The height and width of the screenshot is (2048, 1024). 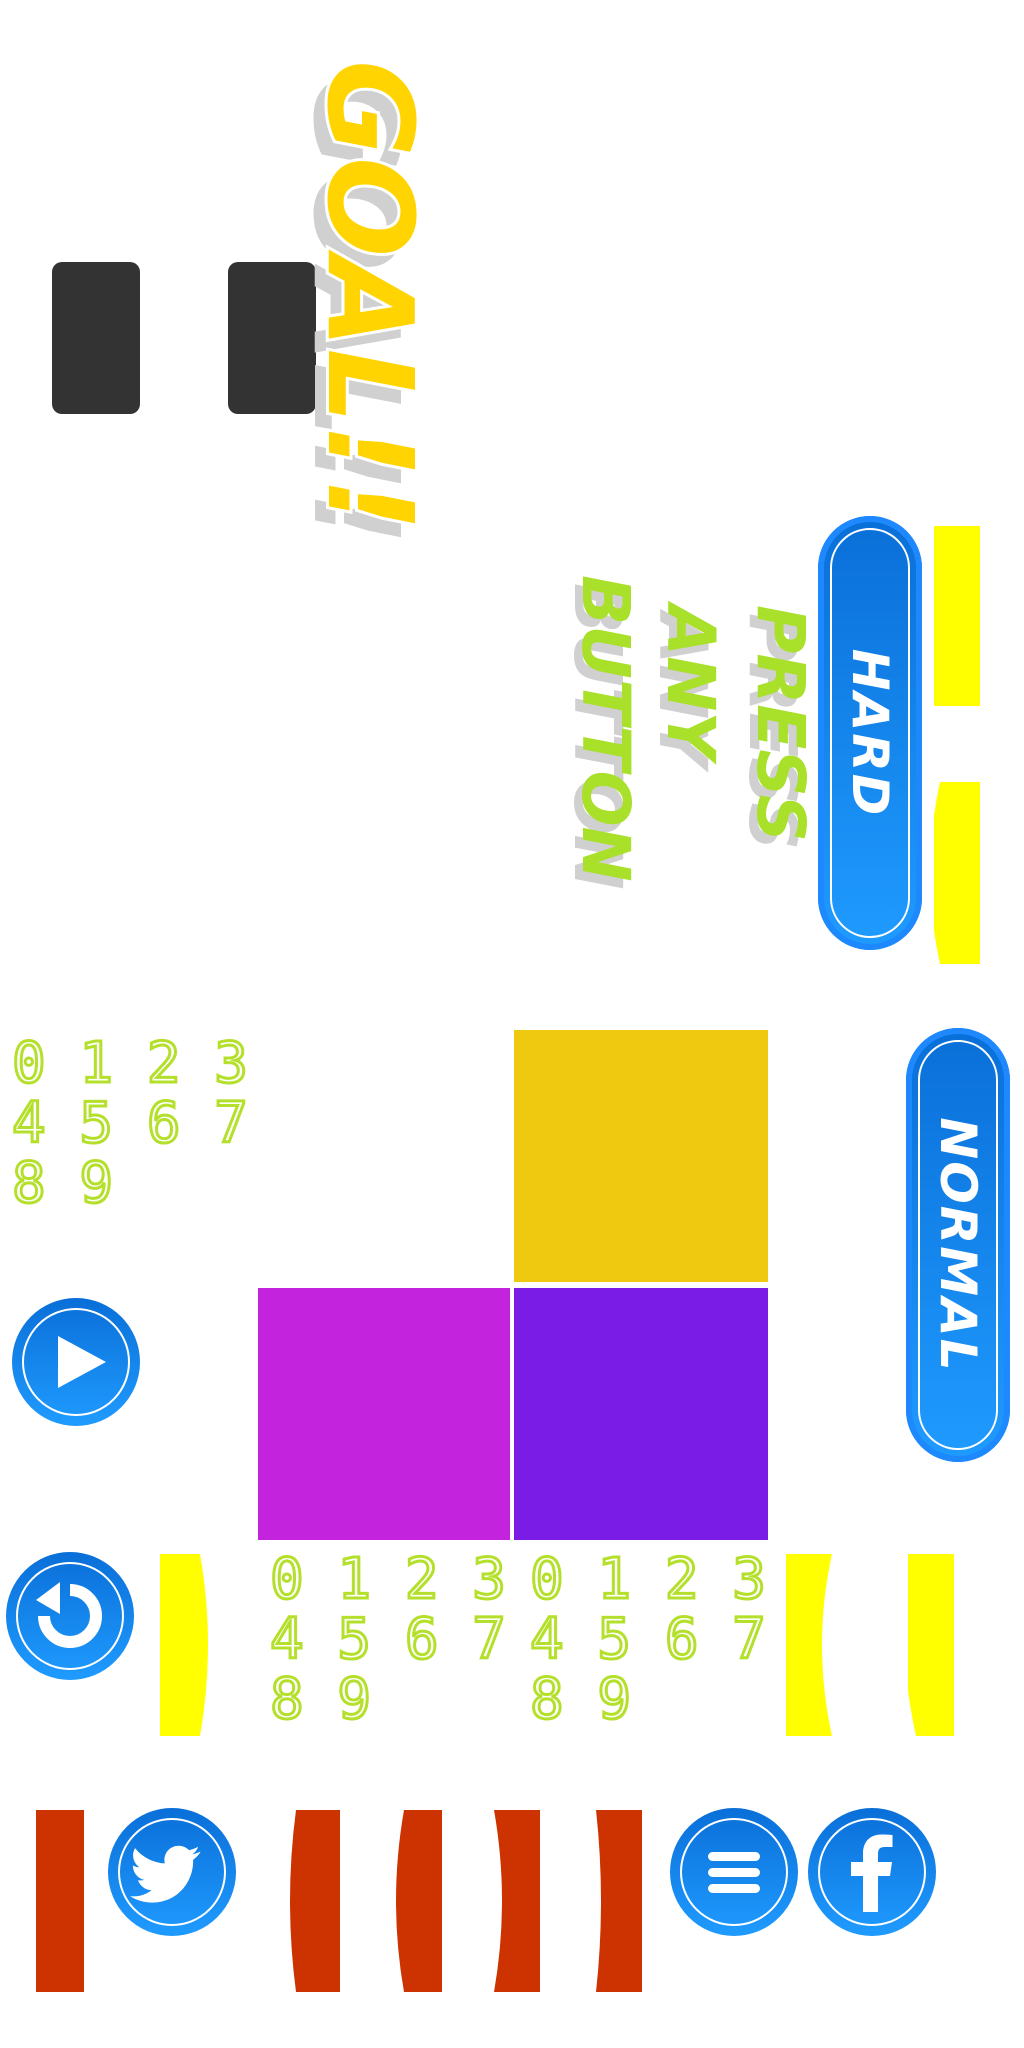 What do you see at coordinates (641, 1156) in the screenshot?
I see `block-yellow` at bounding box center [641, 1156].